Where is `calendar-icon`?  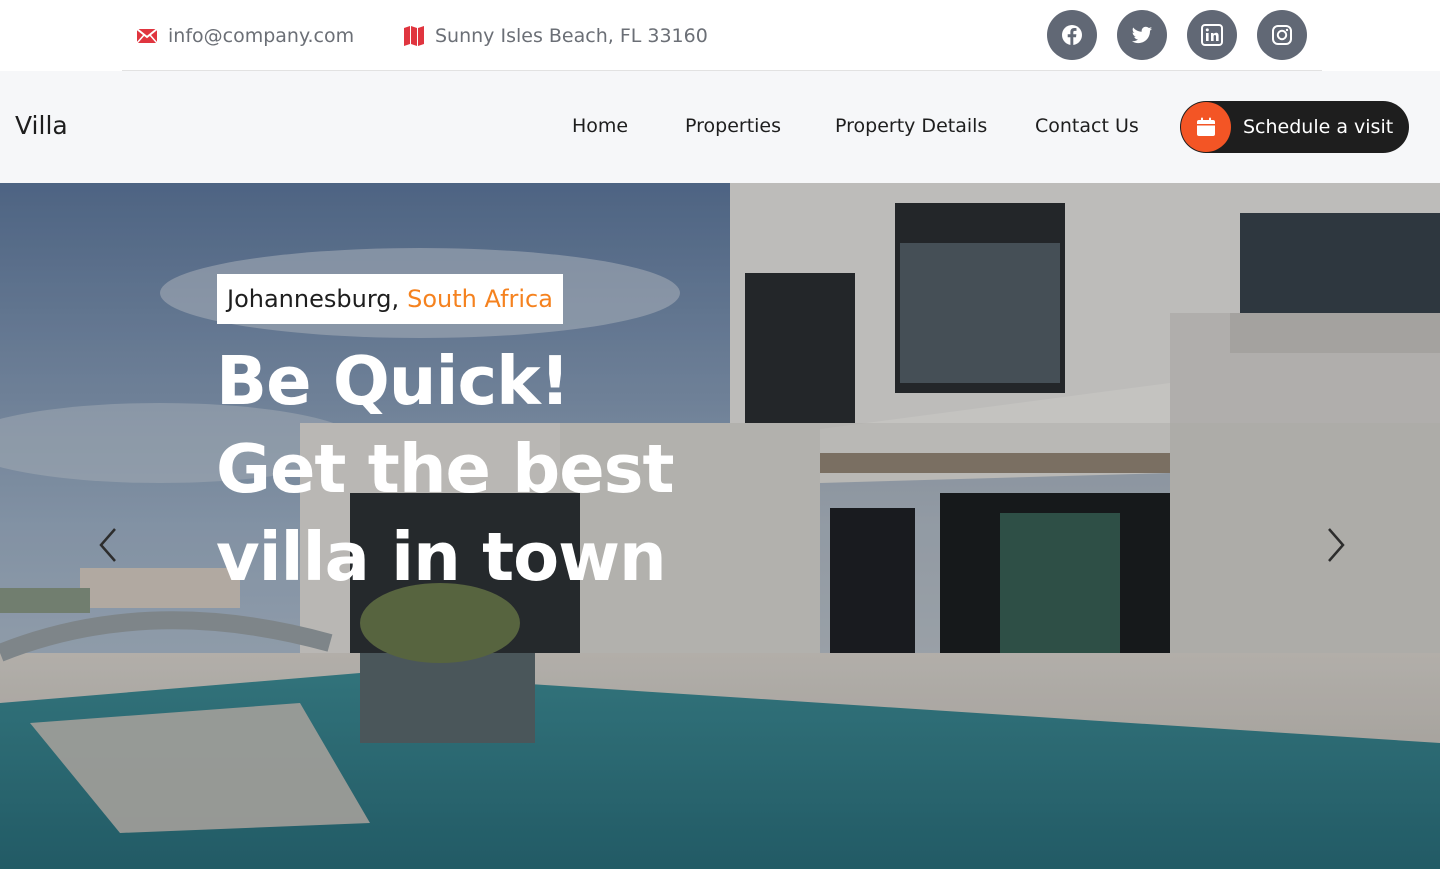 calendar-icon is located at coordinates (1206, 127).